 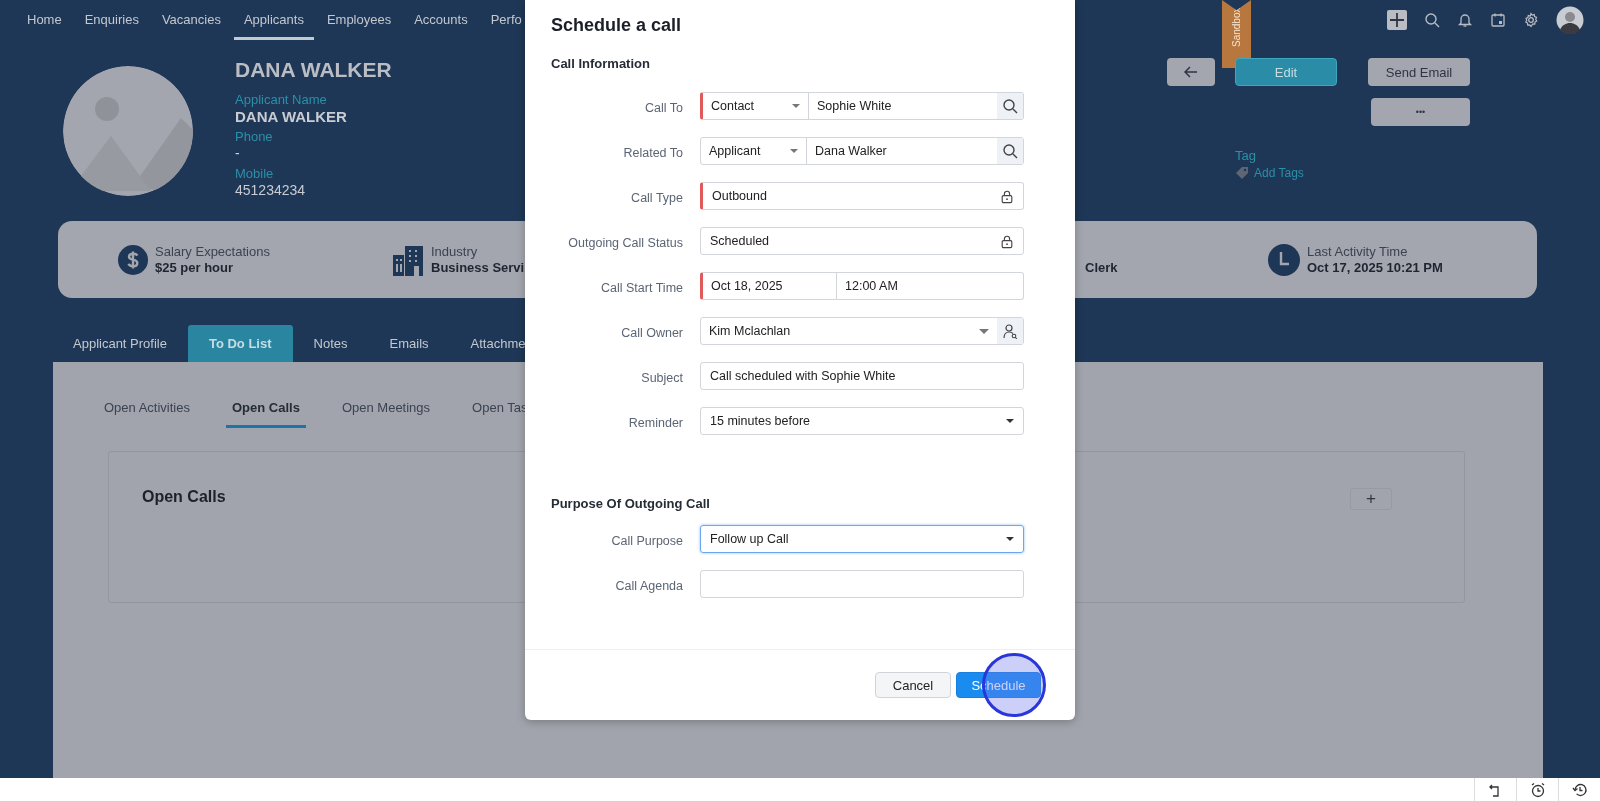 What do you see at coordinates (1419, 72) in the screenshot?
I see `send-email-button: Send Email` at bounding box center [1419, 72].